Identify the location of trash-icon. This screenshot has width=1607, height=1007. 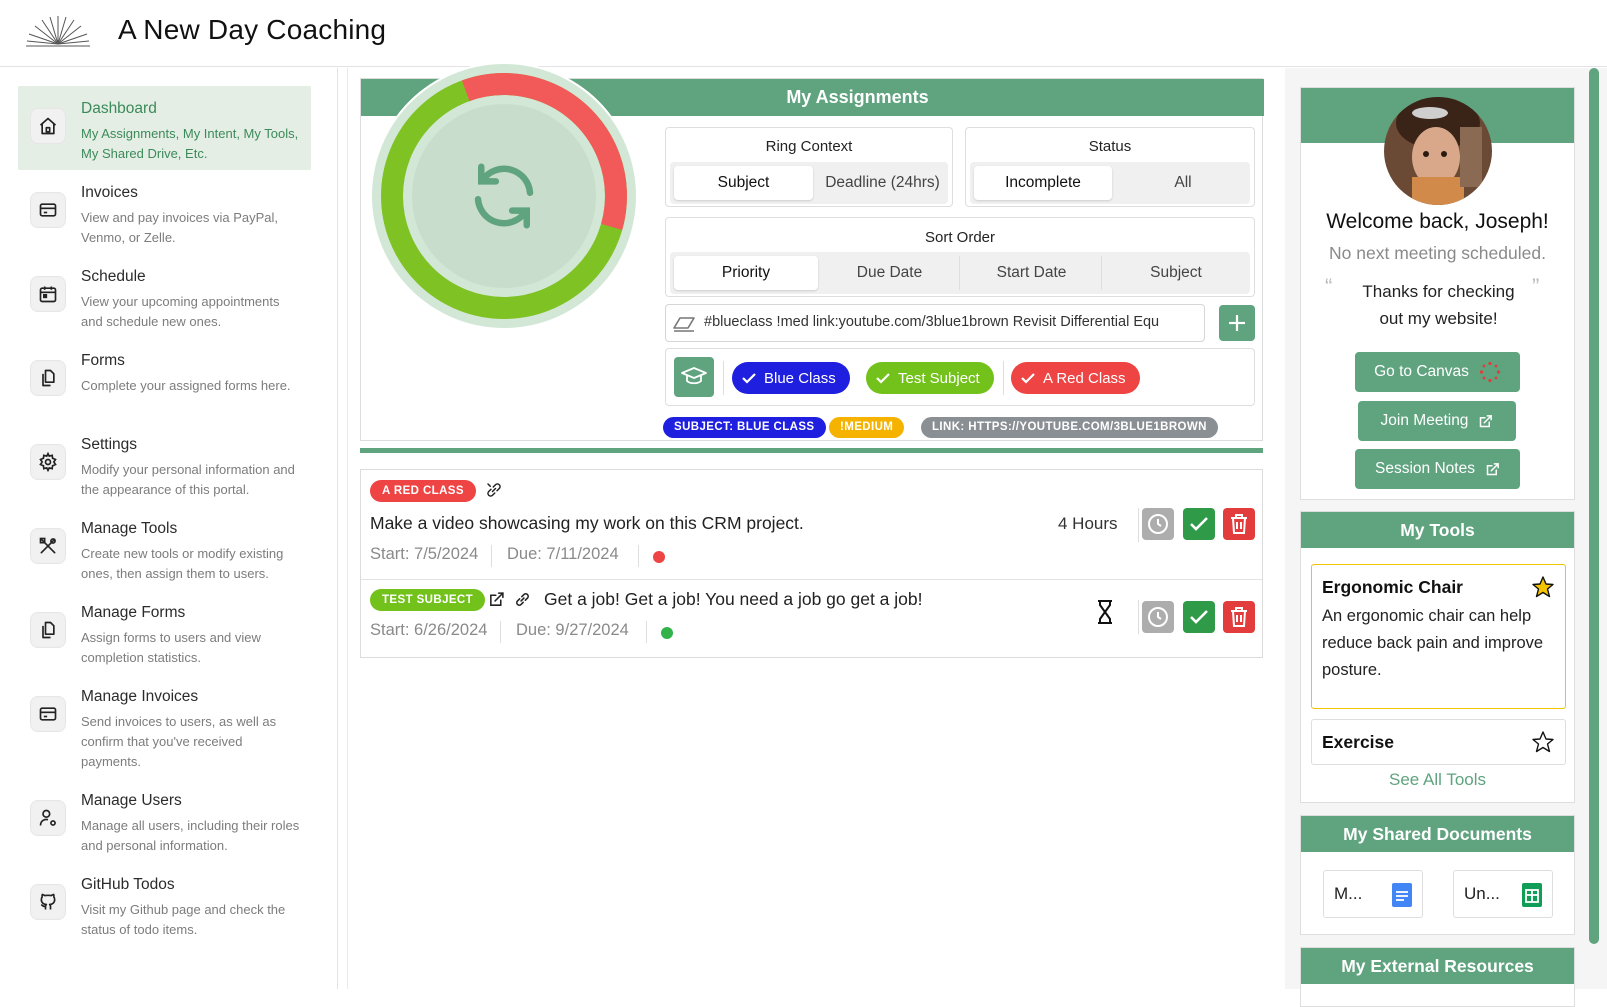
(1239, 524).